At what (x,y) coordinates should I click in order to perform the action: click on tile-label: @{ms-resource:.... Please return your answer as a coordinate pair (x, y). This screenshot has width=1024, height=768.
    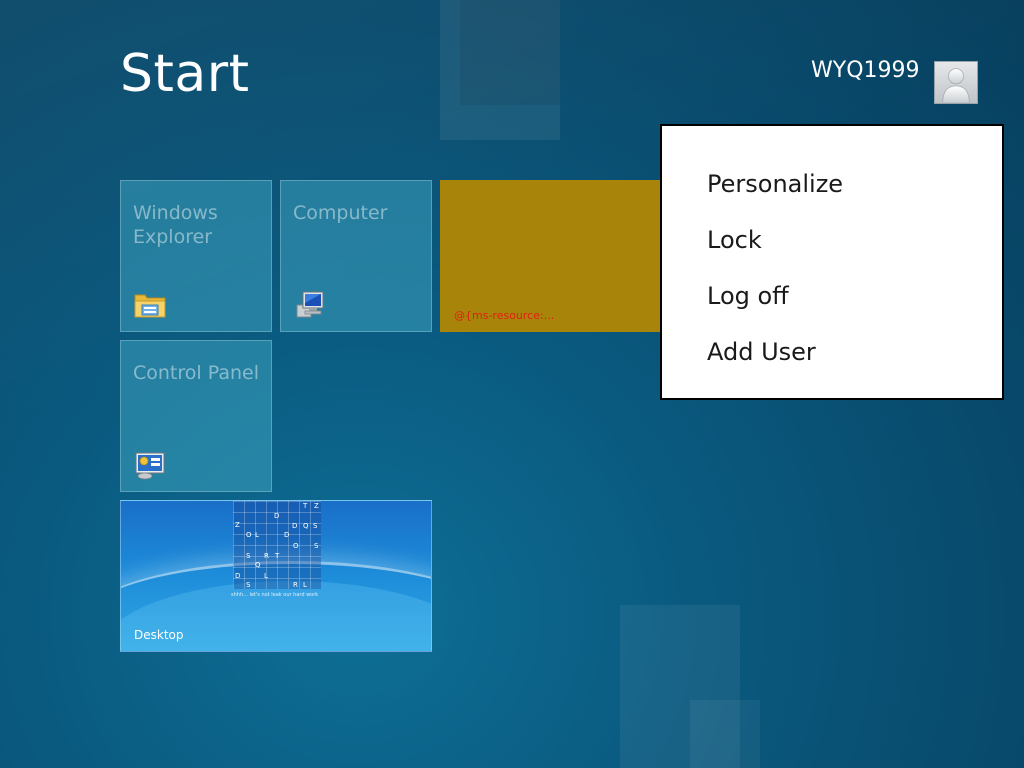
    Looking at the image, I should click on (504, 315).